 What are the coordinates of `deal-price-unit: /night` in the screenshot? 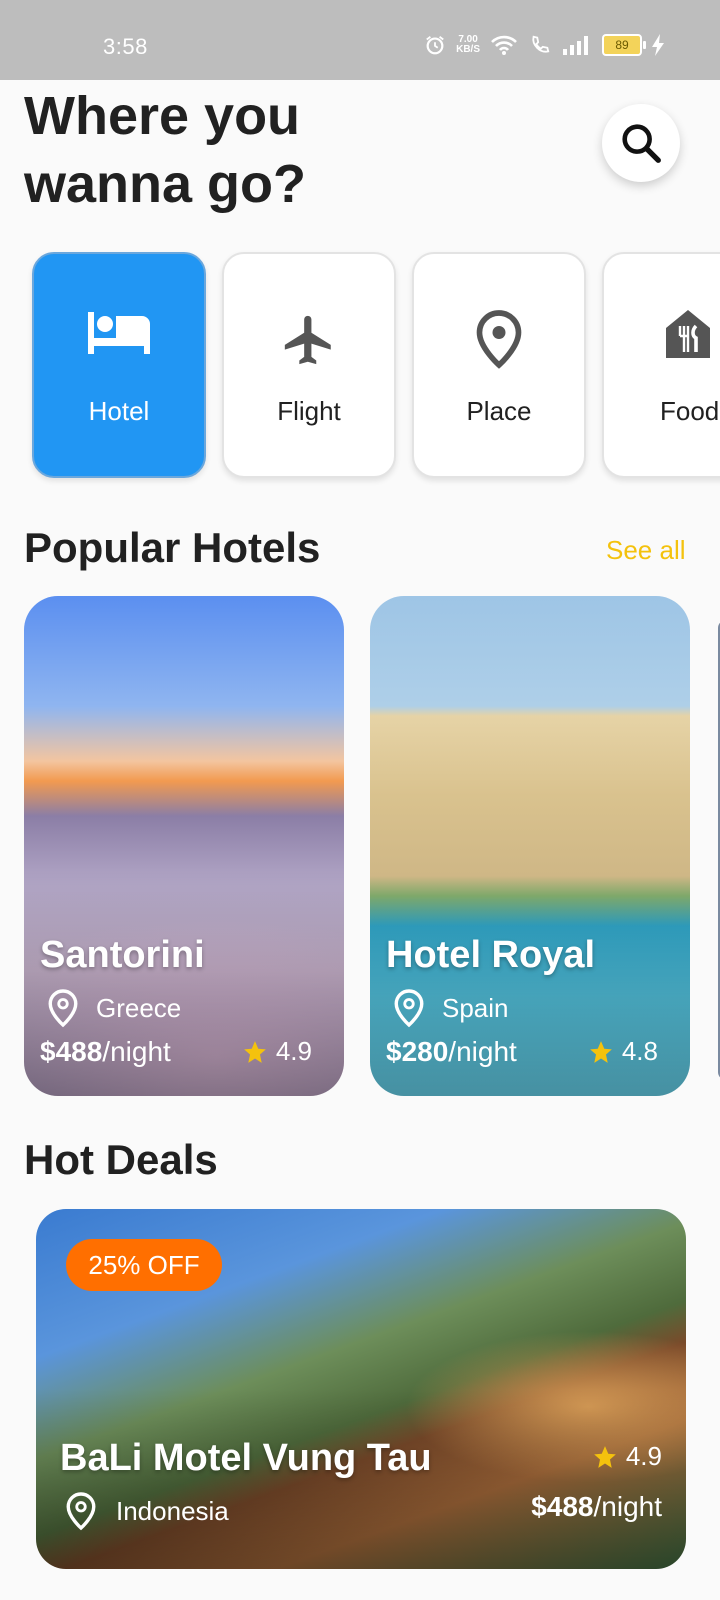 It's located at (628, 1506).